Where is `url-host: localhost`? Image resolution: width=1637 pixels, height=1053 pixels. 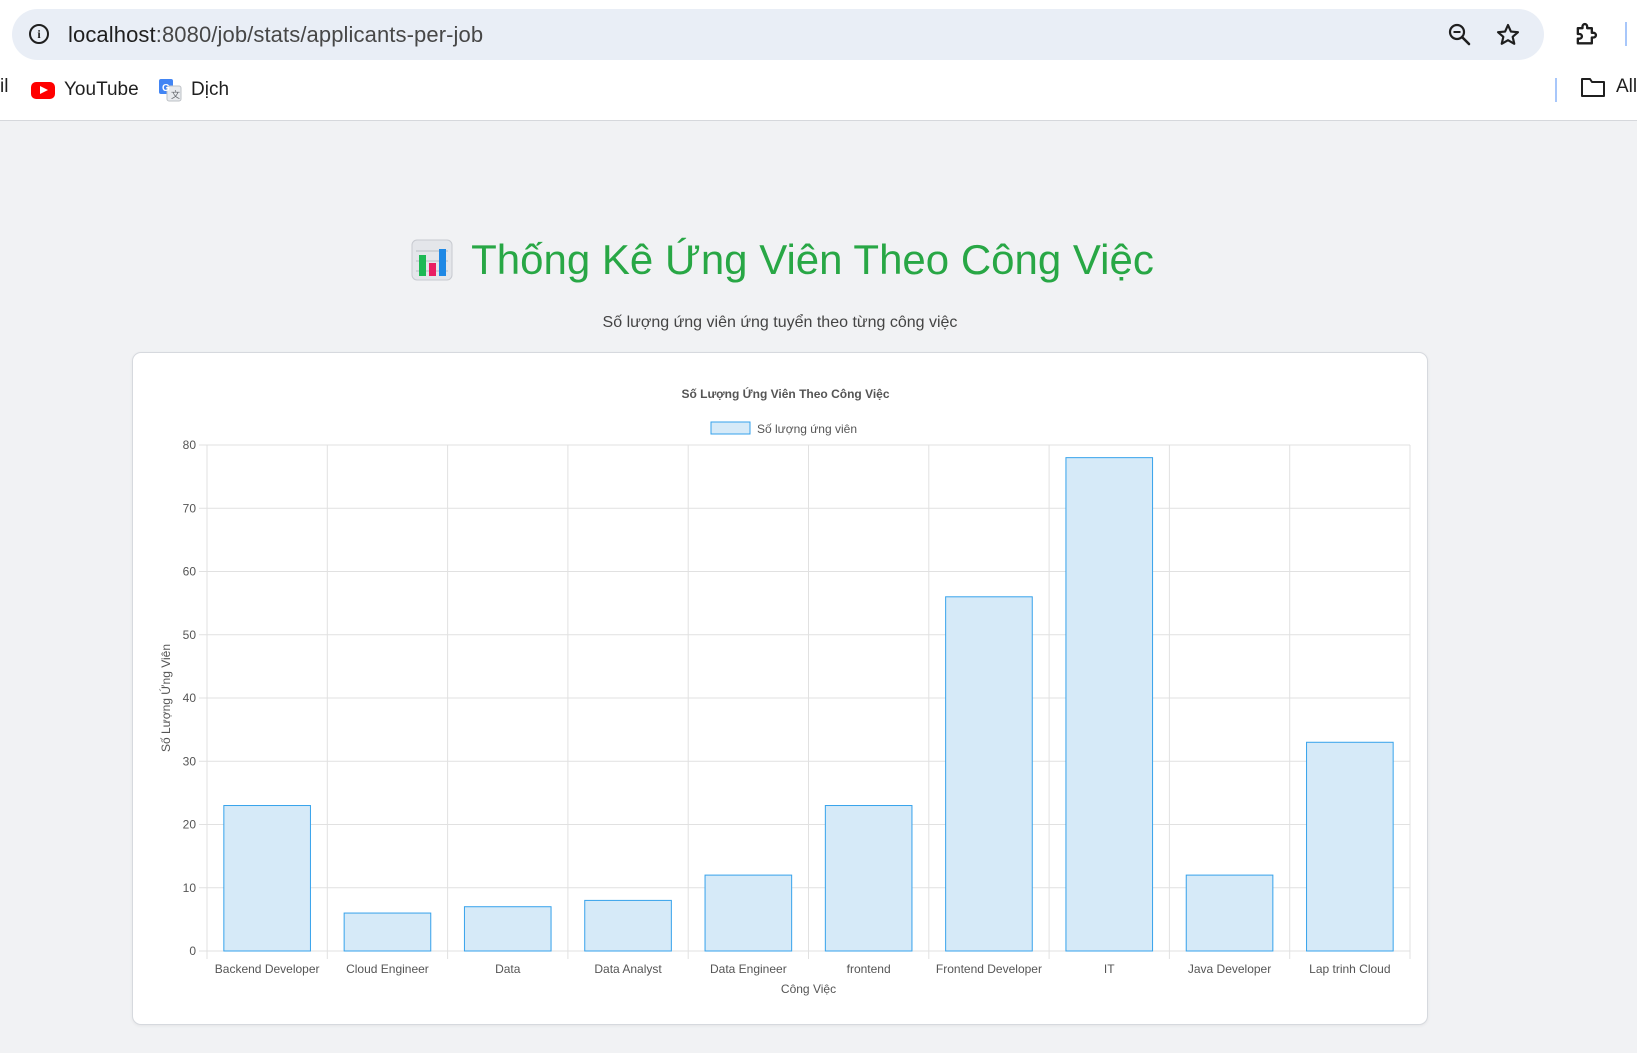
url-host: localhost is located at coordinates (112, 34).